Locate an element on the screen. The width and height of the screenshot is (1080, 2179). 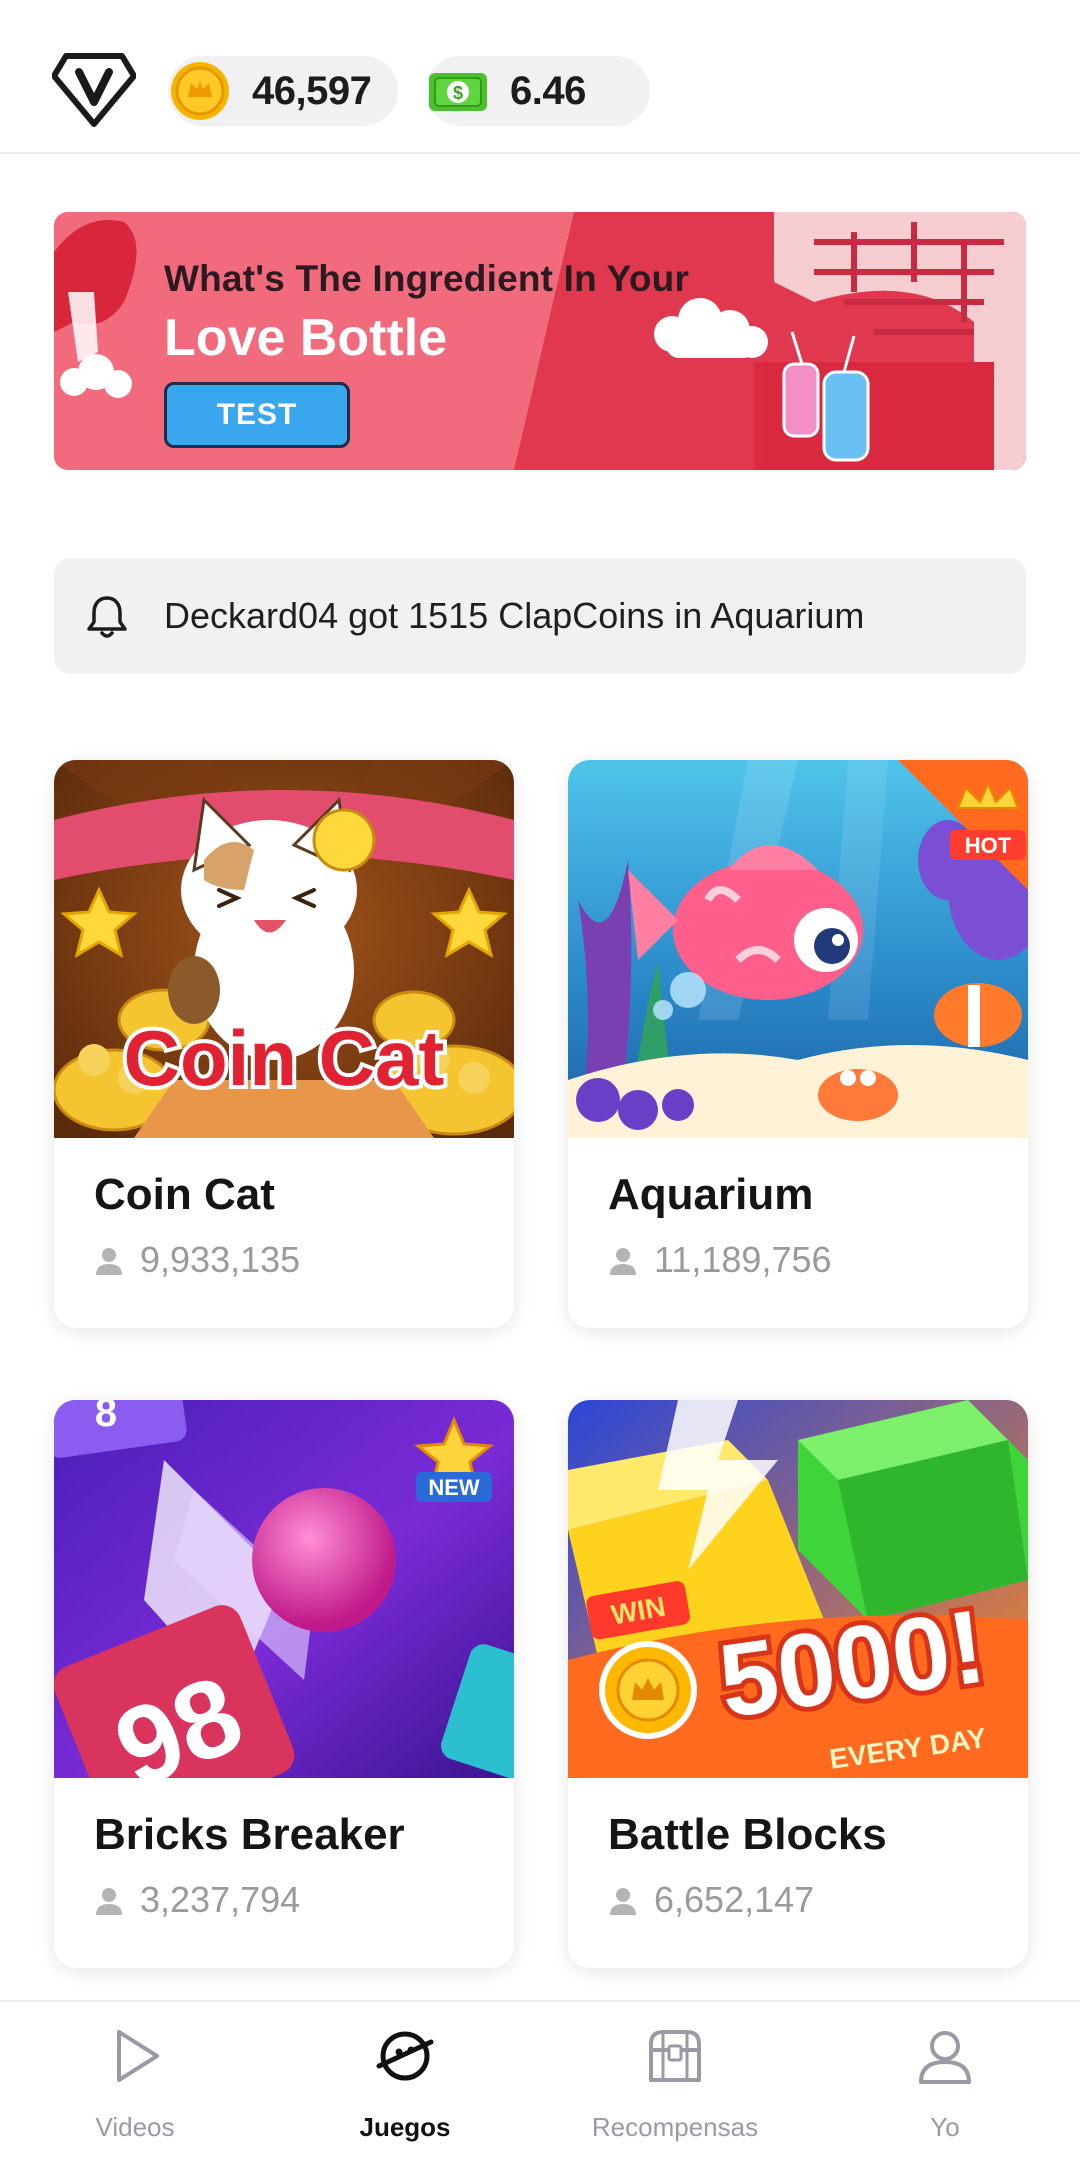
bell-icon is located at coordinates (107, 617).